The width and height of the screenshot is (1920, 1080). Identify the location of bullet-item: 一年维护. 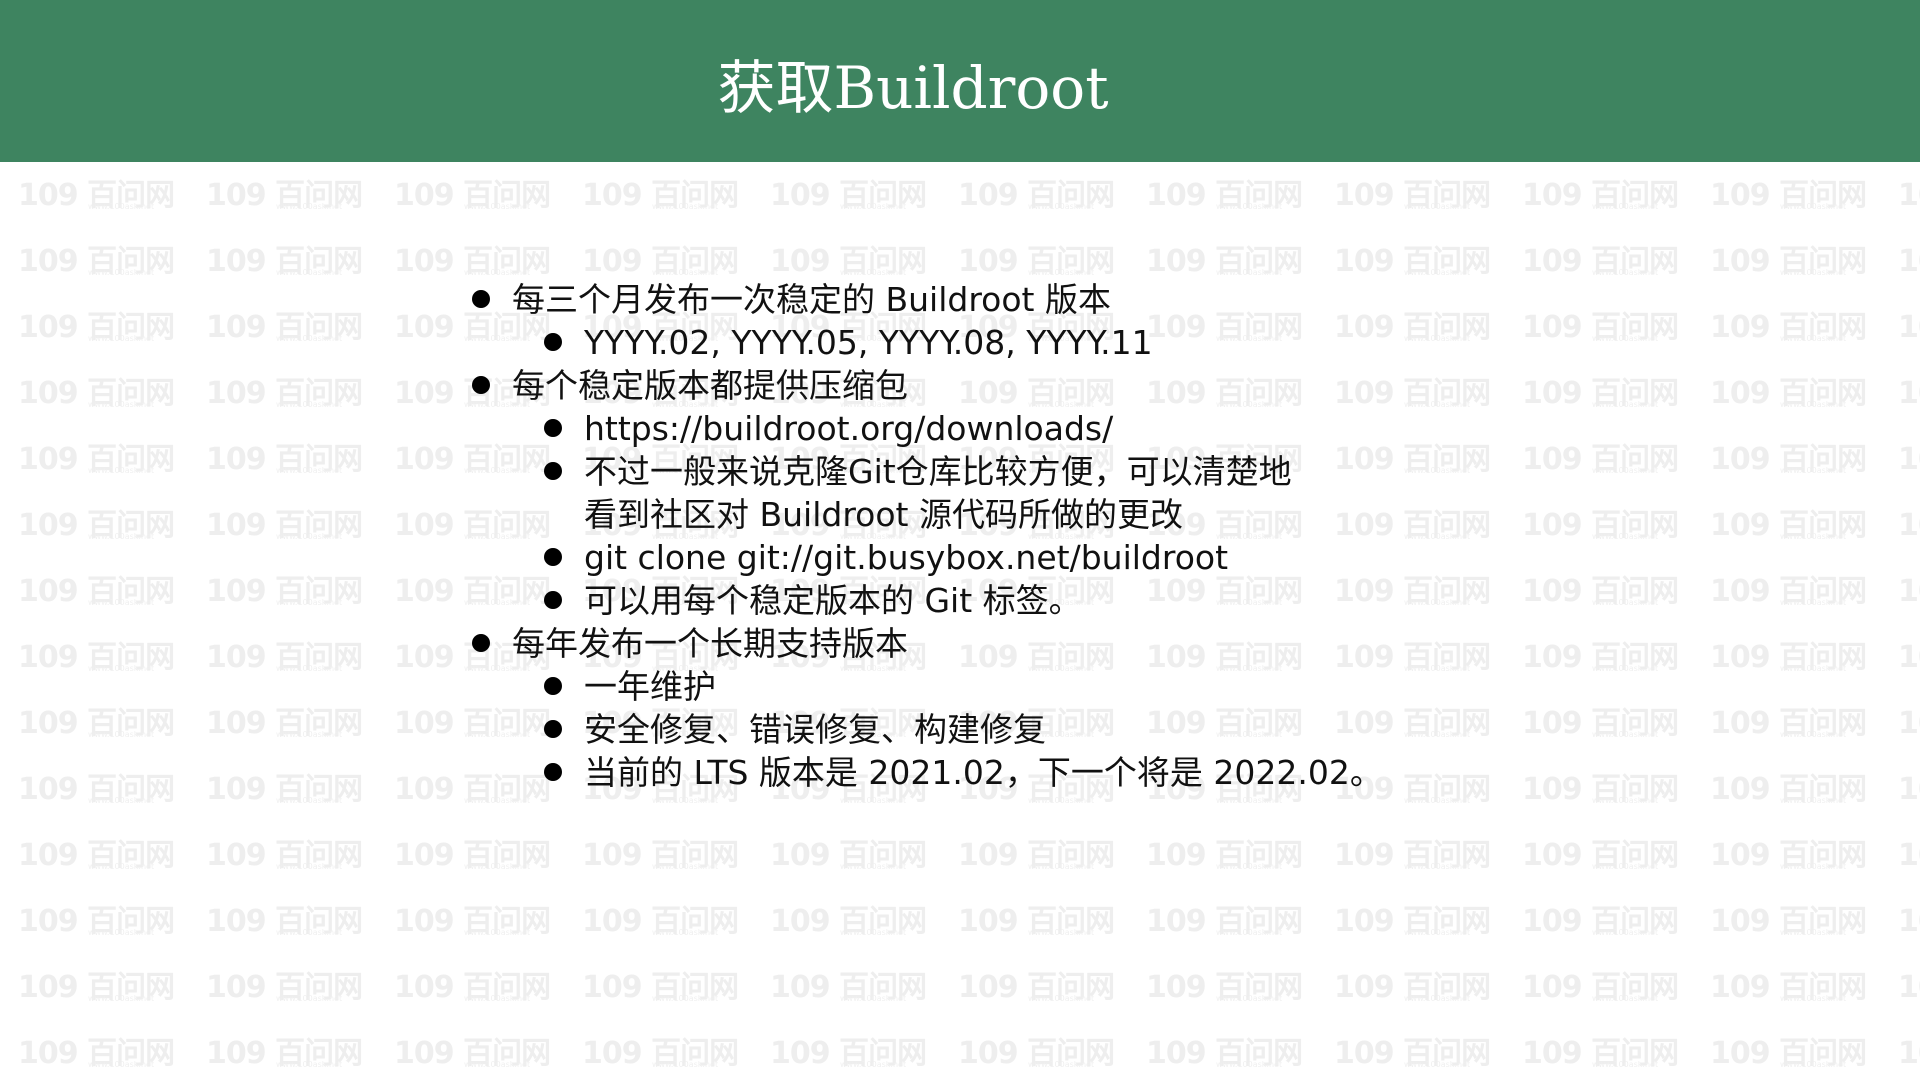
(1118, 686).